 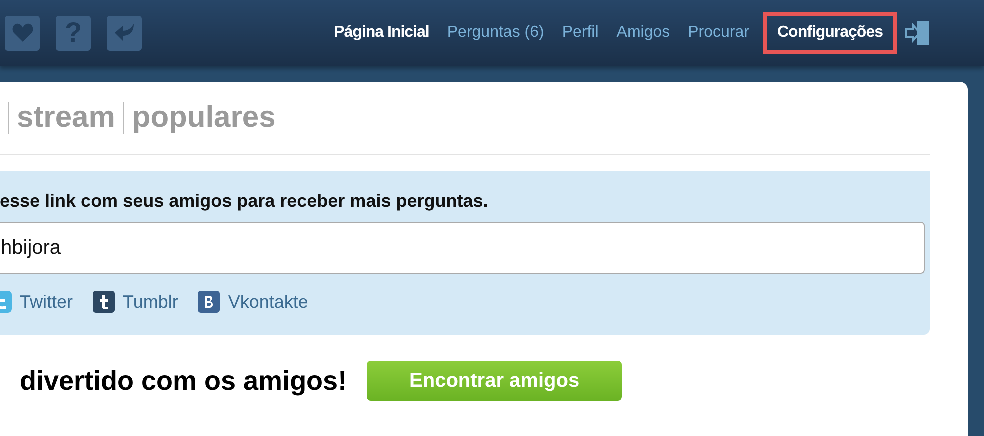 I want to click on nav-link: Amigos, so click(x=643, y=33).